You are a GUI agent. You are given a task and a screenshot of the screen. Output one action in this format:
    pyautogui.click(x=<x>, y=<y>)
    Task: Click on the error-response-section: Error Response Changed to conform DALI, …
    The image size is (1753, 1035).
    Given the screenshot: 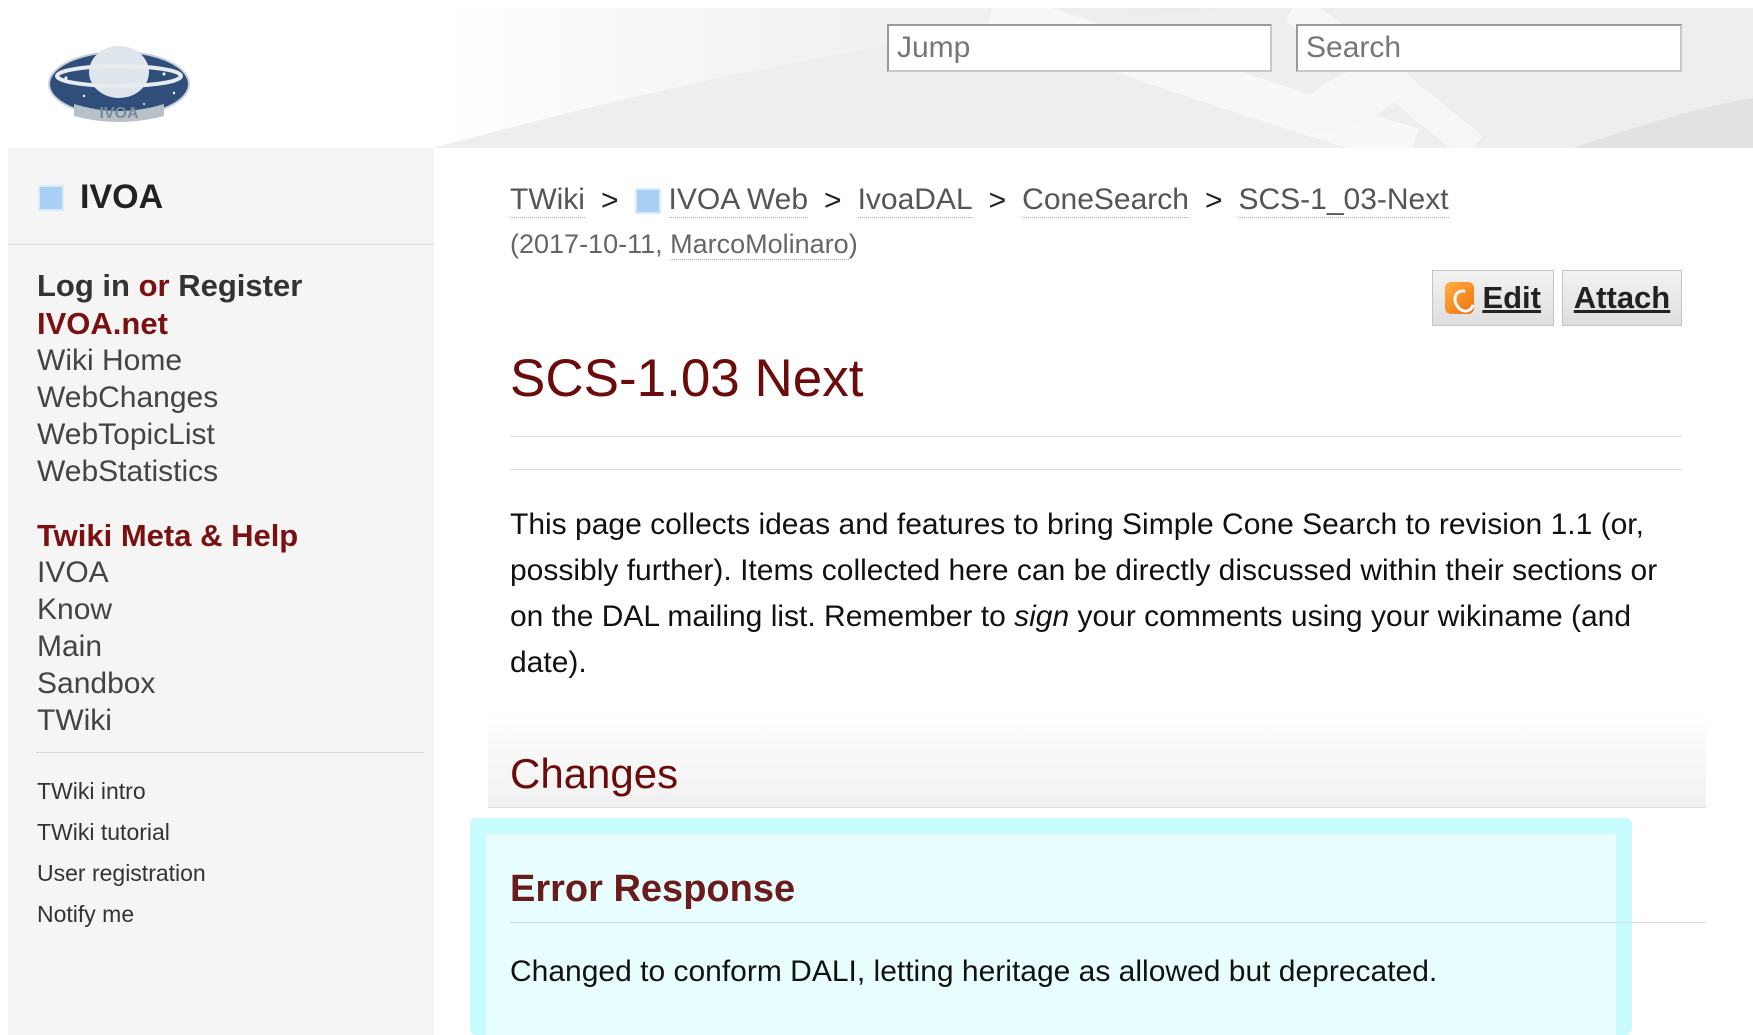 What is the action you would take?
    pyautogui.click(x=1051, y=934)
    